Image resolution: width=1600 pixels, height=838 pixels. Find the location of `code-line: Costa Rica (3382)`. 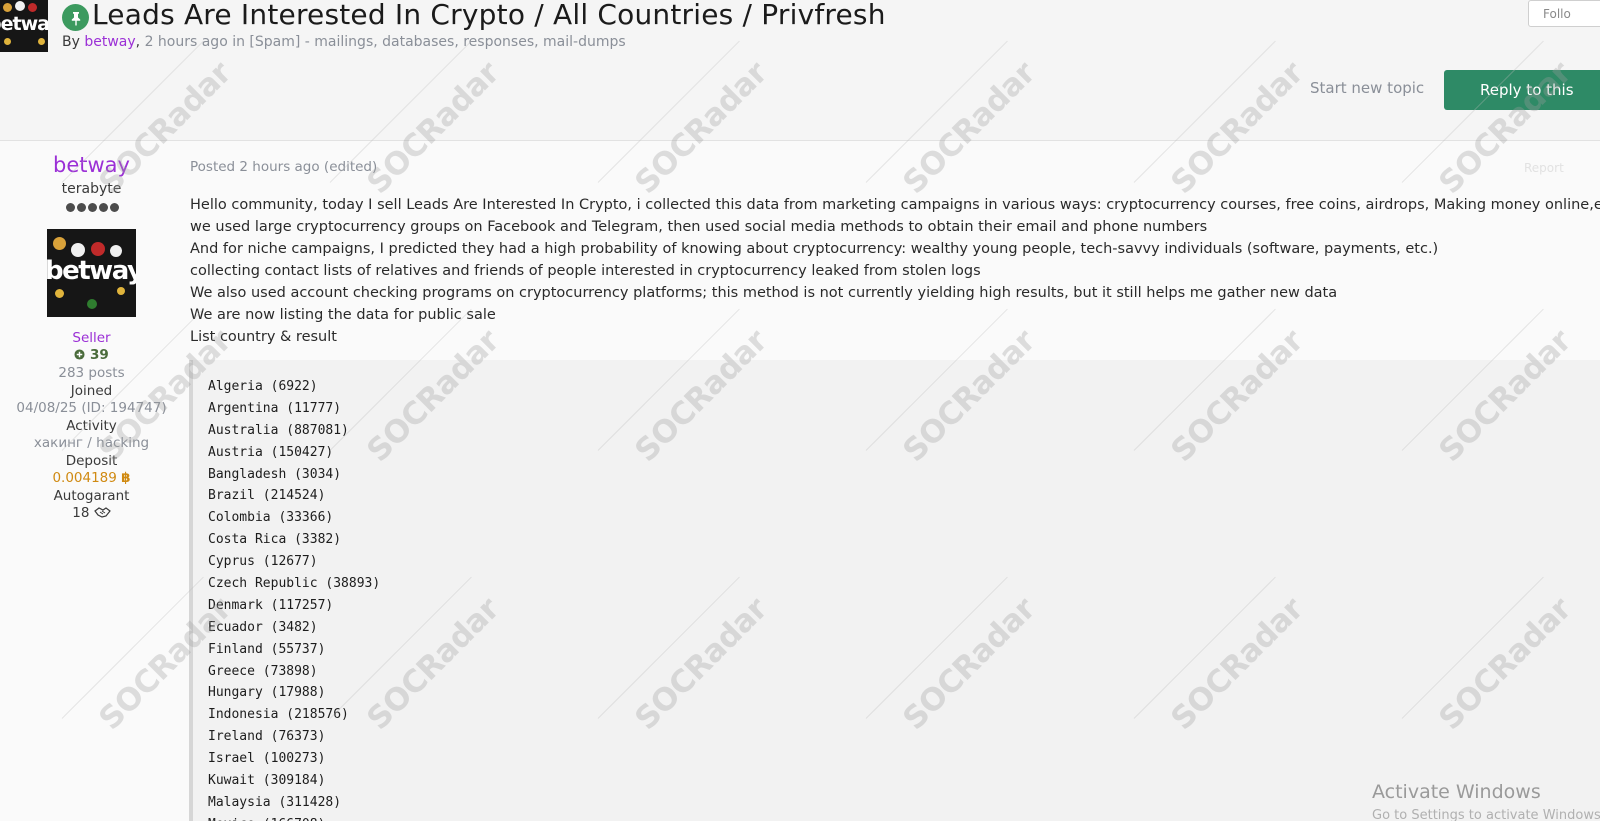

code-line: Costa Rica (3382) is located at coordinates (275, 540).